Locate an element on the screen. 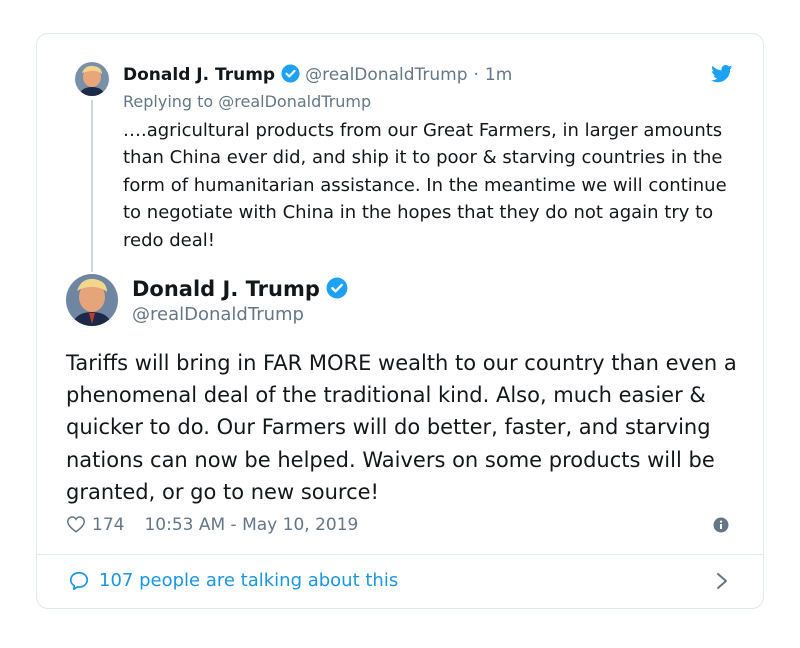  parent-avatar is located at coordinates (92, 79).